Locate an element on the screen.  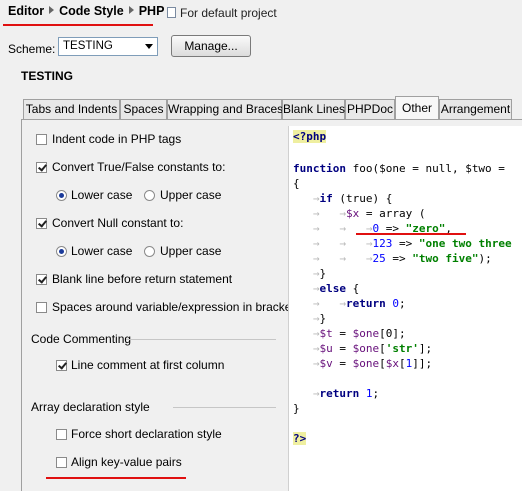
align-kv-label: Align key-value pairs is located at coordinates (126, 462).